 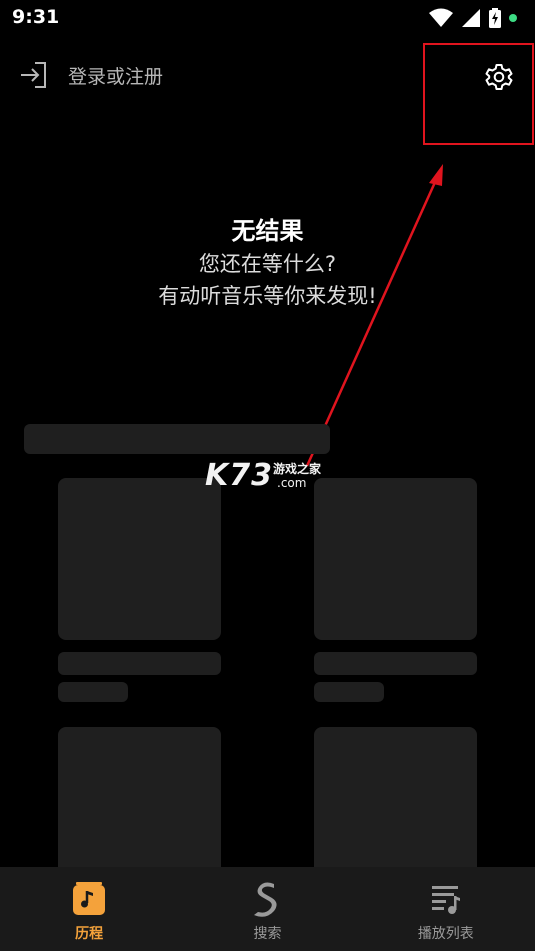 I want to click on bottom-nav: 历程 搜索 播放列表, so click(x=267, y=909).